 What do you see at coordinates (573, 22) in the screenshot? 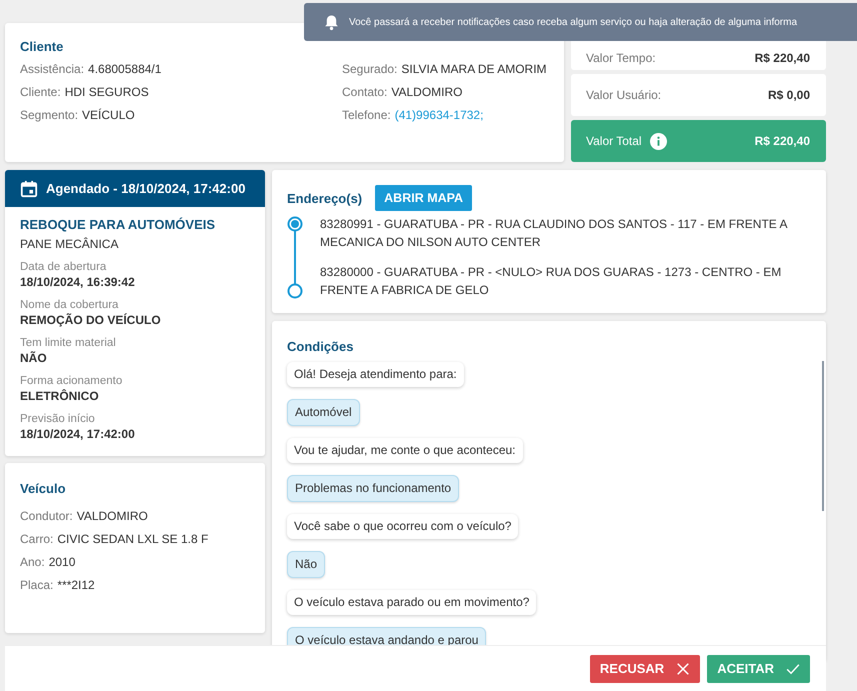
I see `notification-text: Você passará a receber notificações caso receba algum serviço ou haja alteração de alguma informa` at bounding box center [573, 22].